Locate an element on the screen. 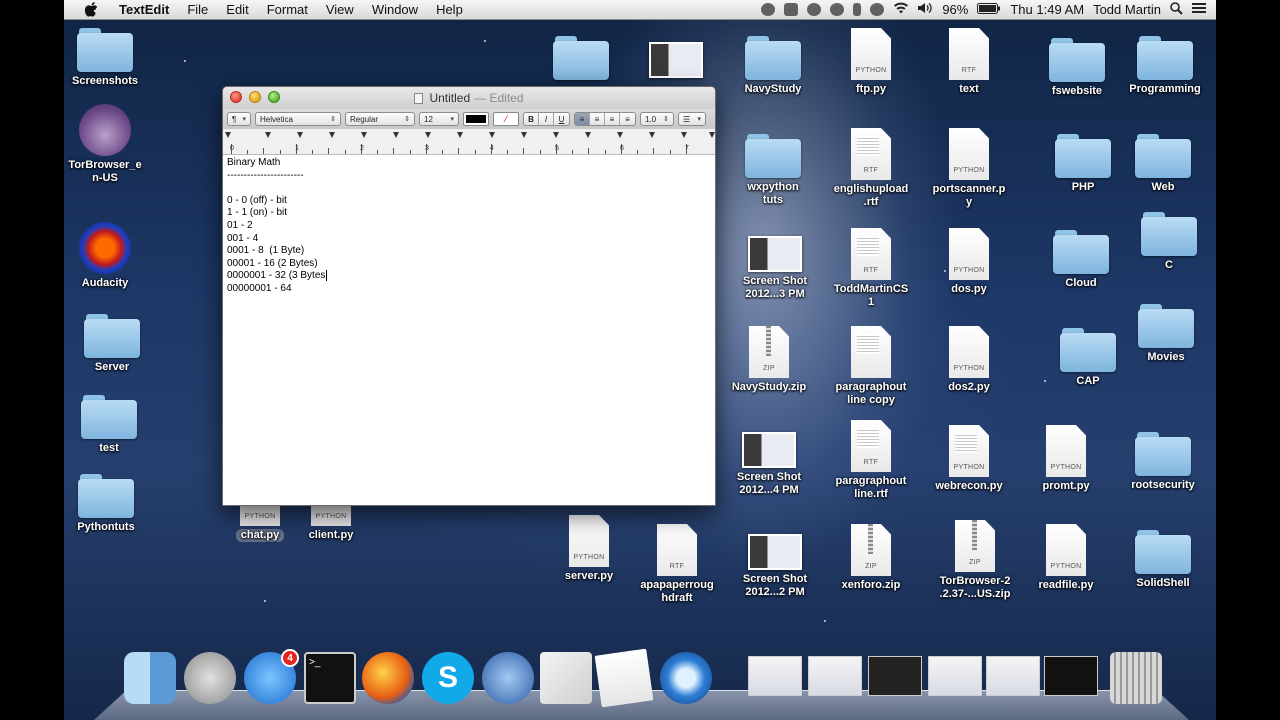 The image size is (1280, 720). desktop-icon-paragraphoutline-rtf: RTF paragraphout line.rtf is located at coordinates (871, 460).